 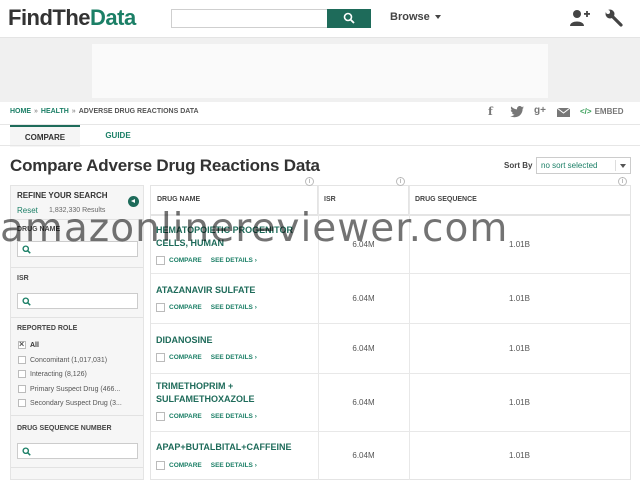 I want to click on collapse-sidebar-icon, so click(x=133, y=201).